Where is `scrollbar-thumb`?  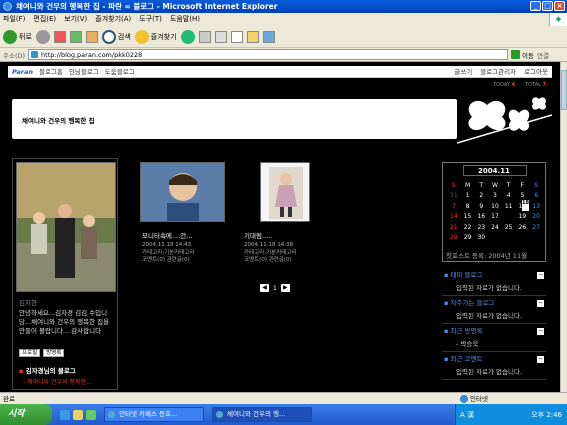
scrollbar-thumb is located at coordinates (564, 90).